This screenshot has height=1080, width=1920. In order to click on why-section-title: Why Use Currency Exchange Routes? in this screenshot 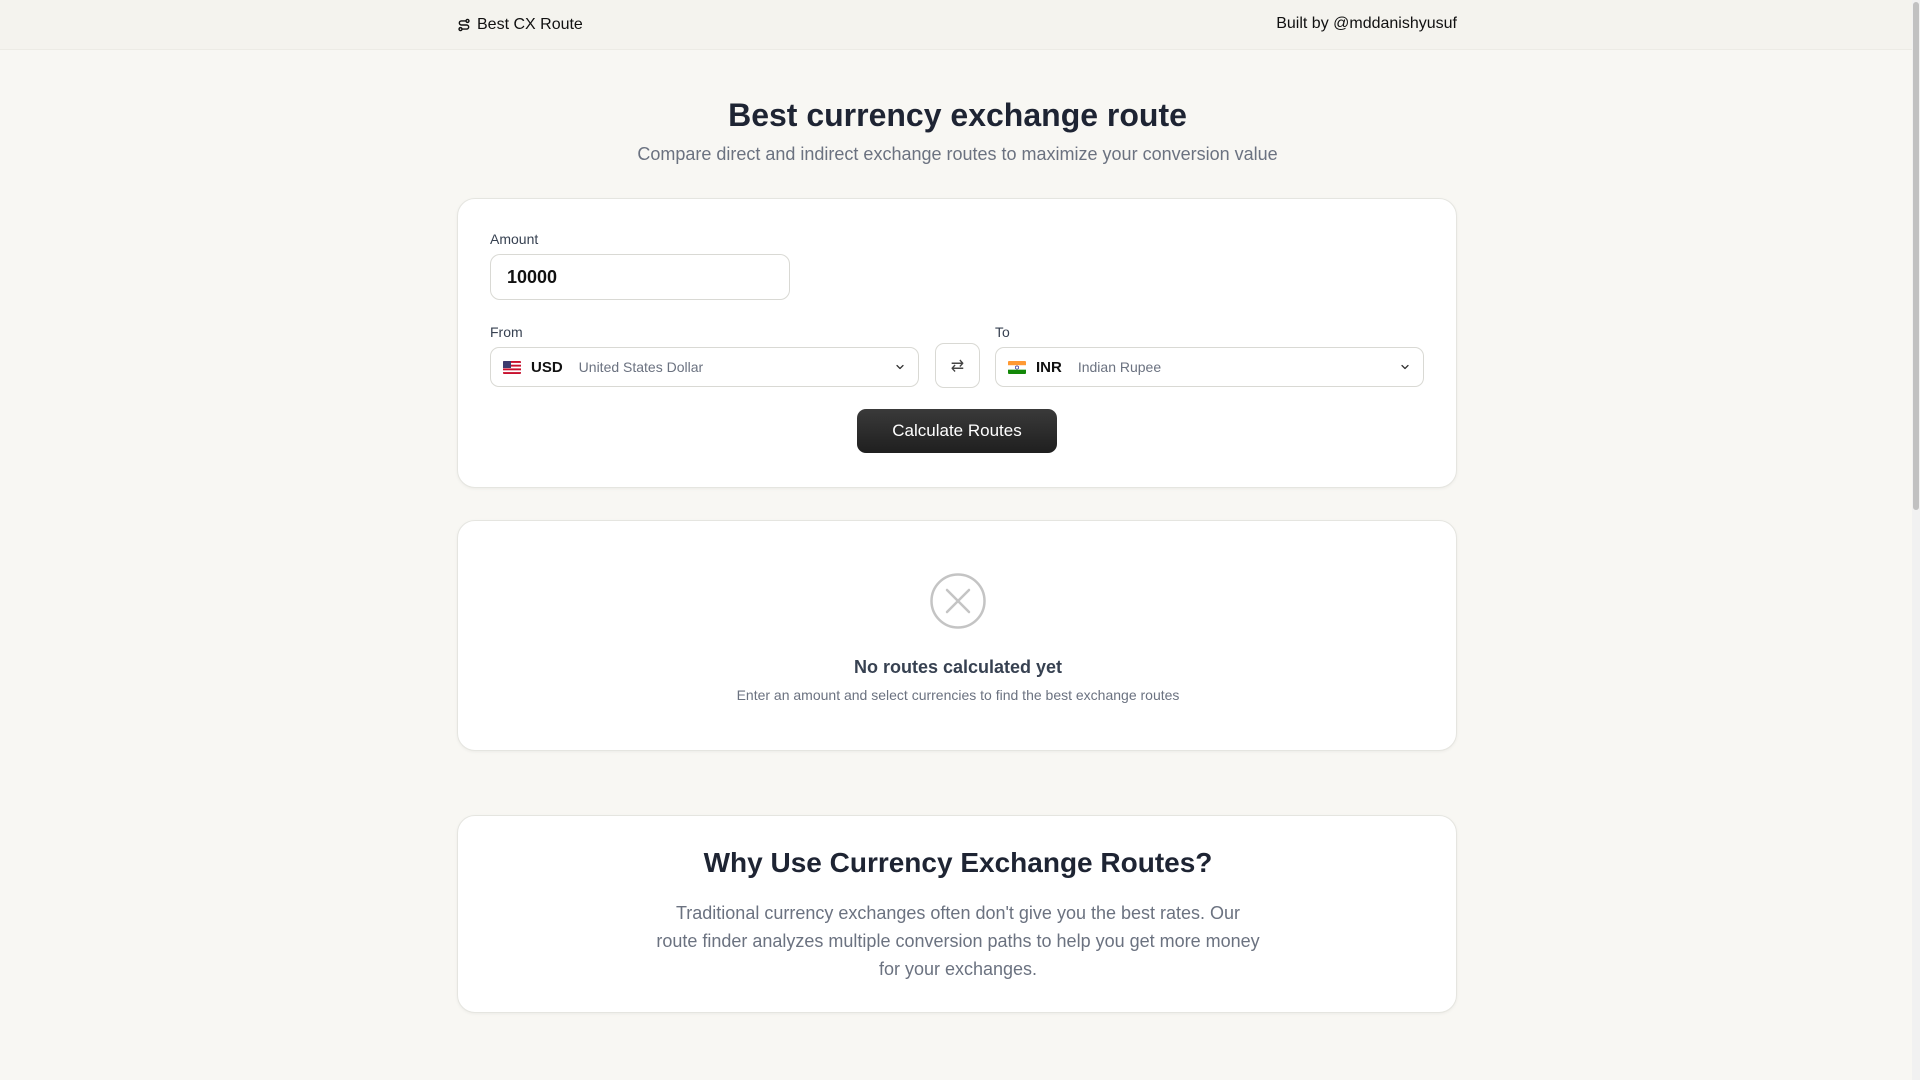, I will do `click(958, 862)`.